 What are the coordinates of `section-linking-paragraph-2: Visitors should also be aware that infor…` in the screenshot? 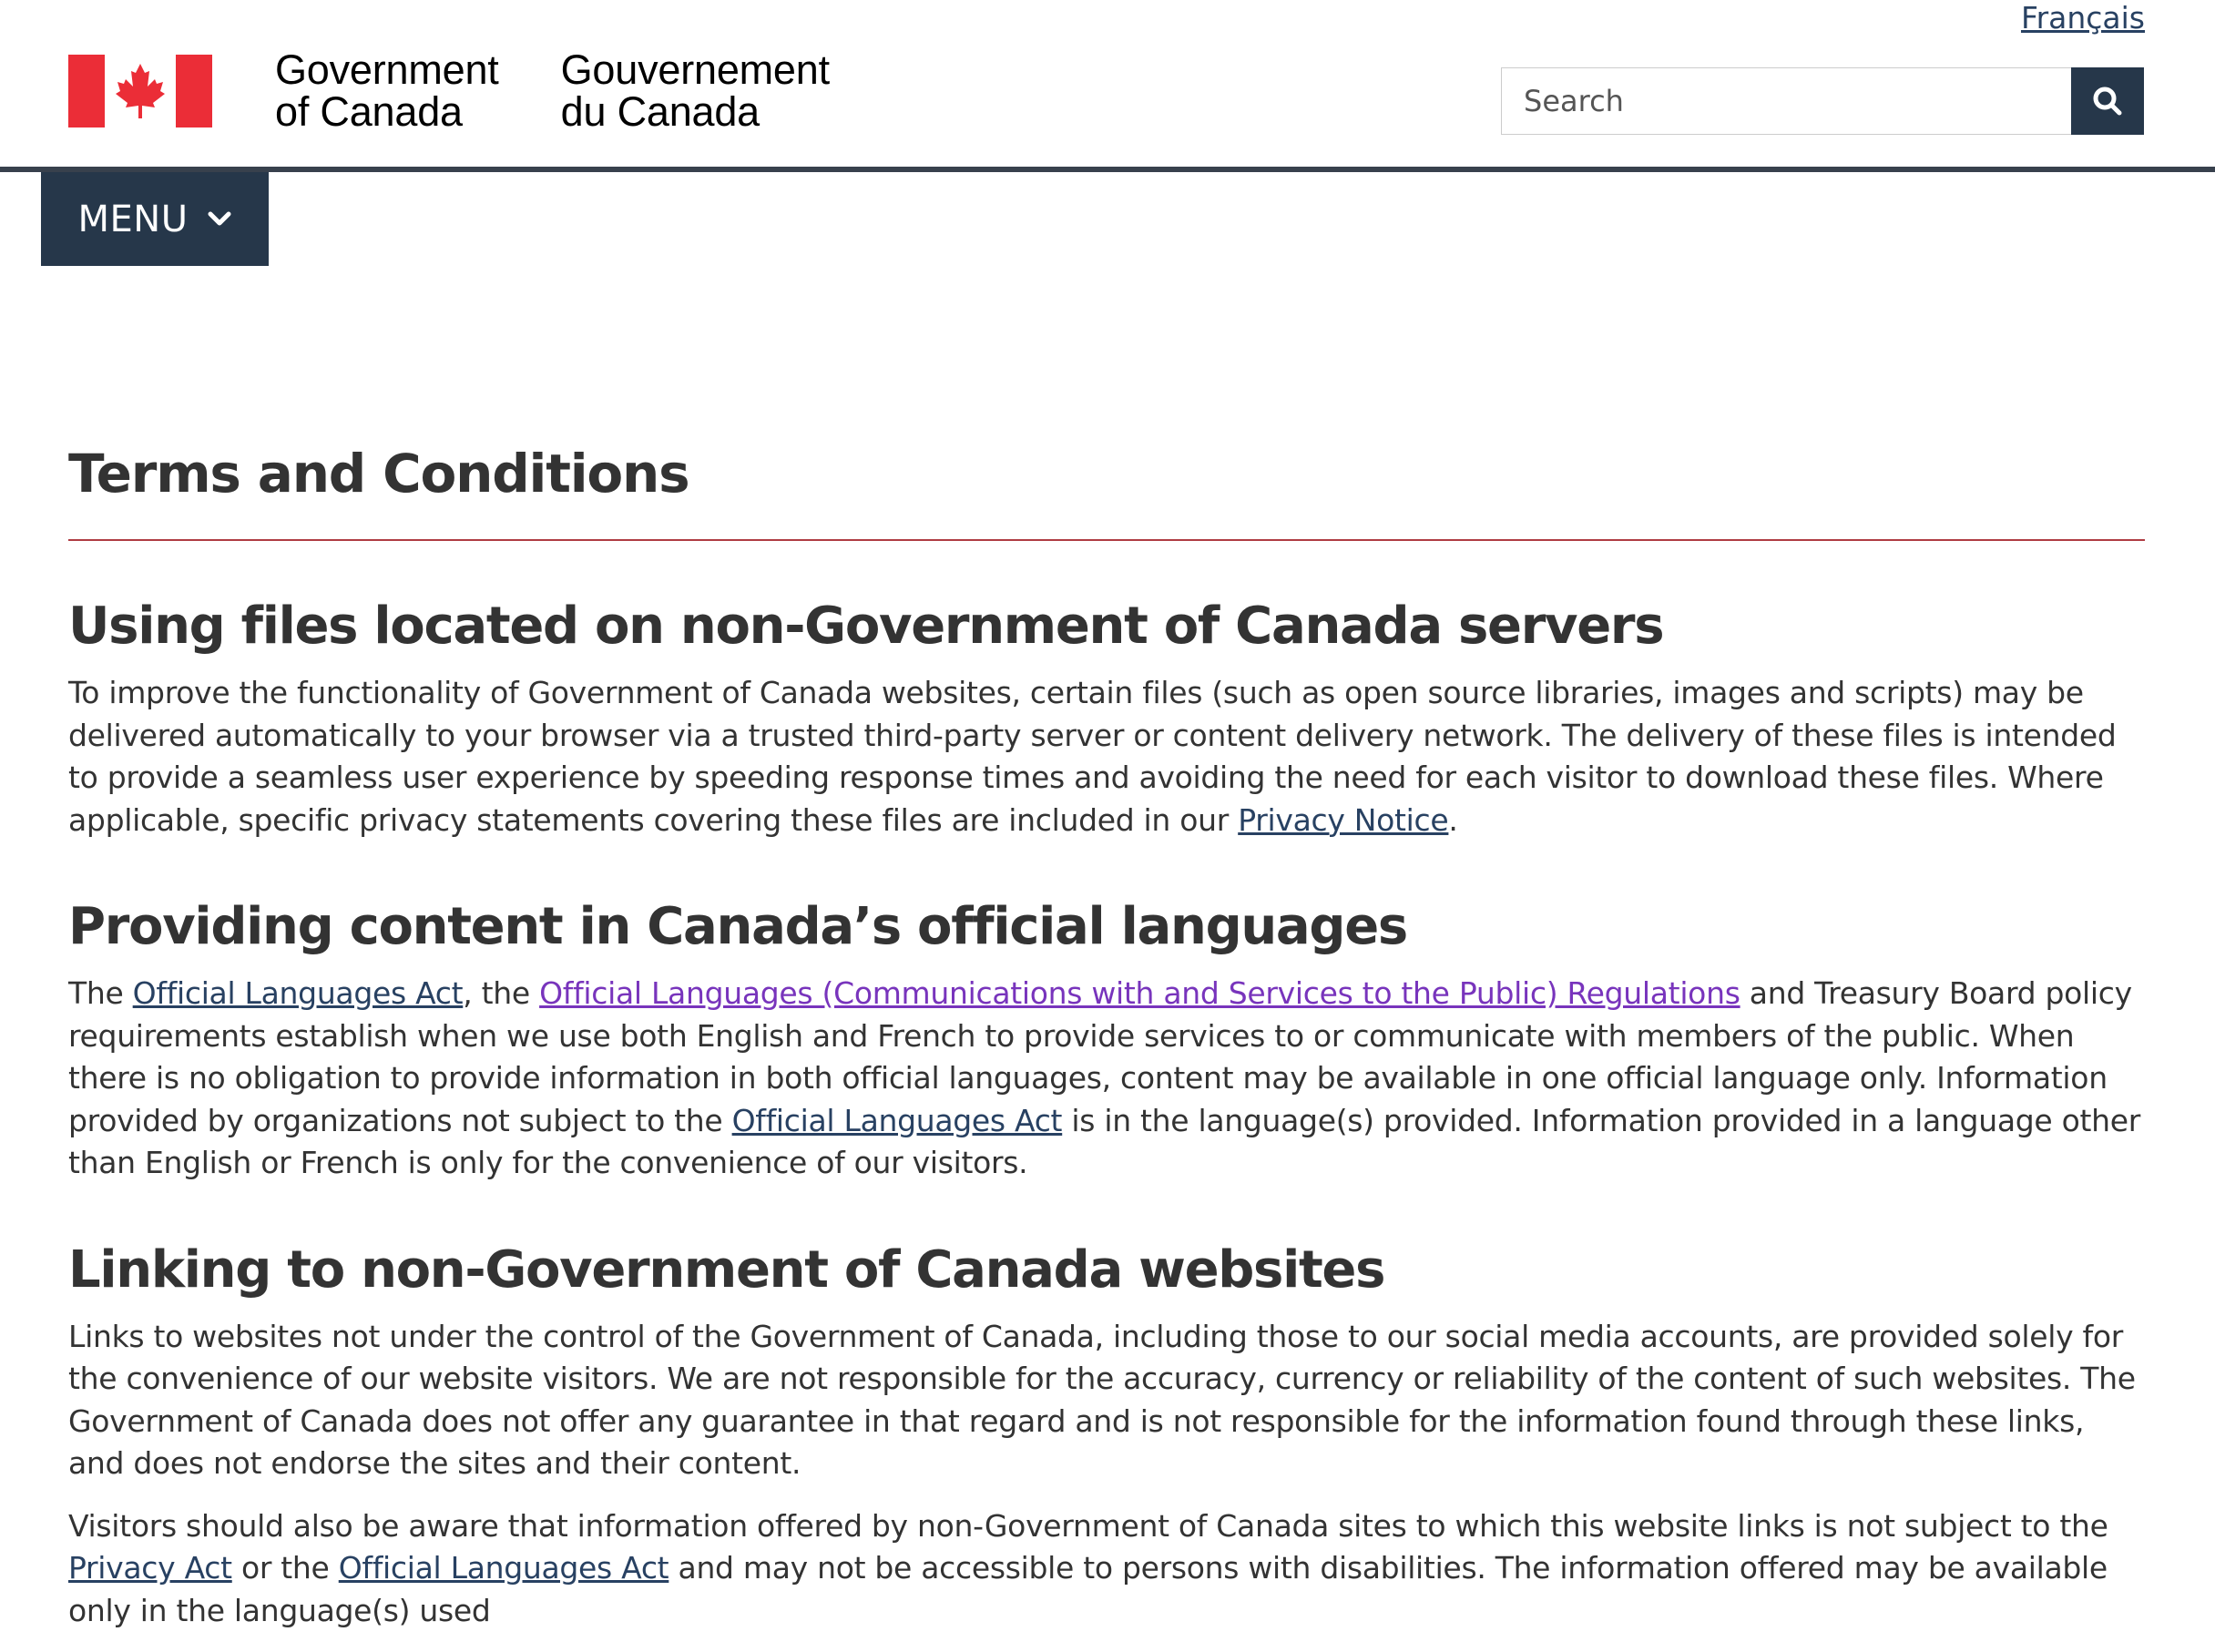 It's located at (1106, 1569).